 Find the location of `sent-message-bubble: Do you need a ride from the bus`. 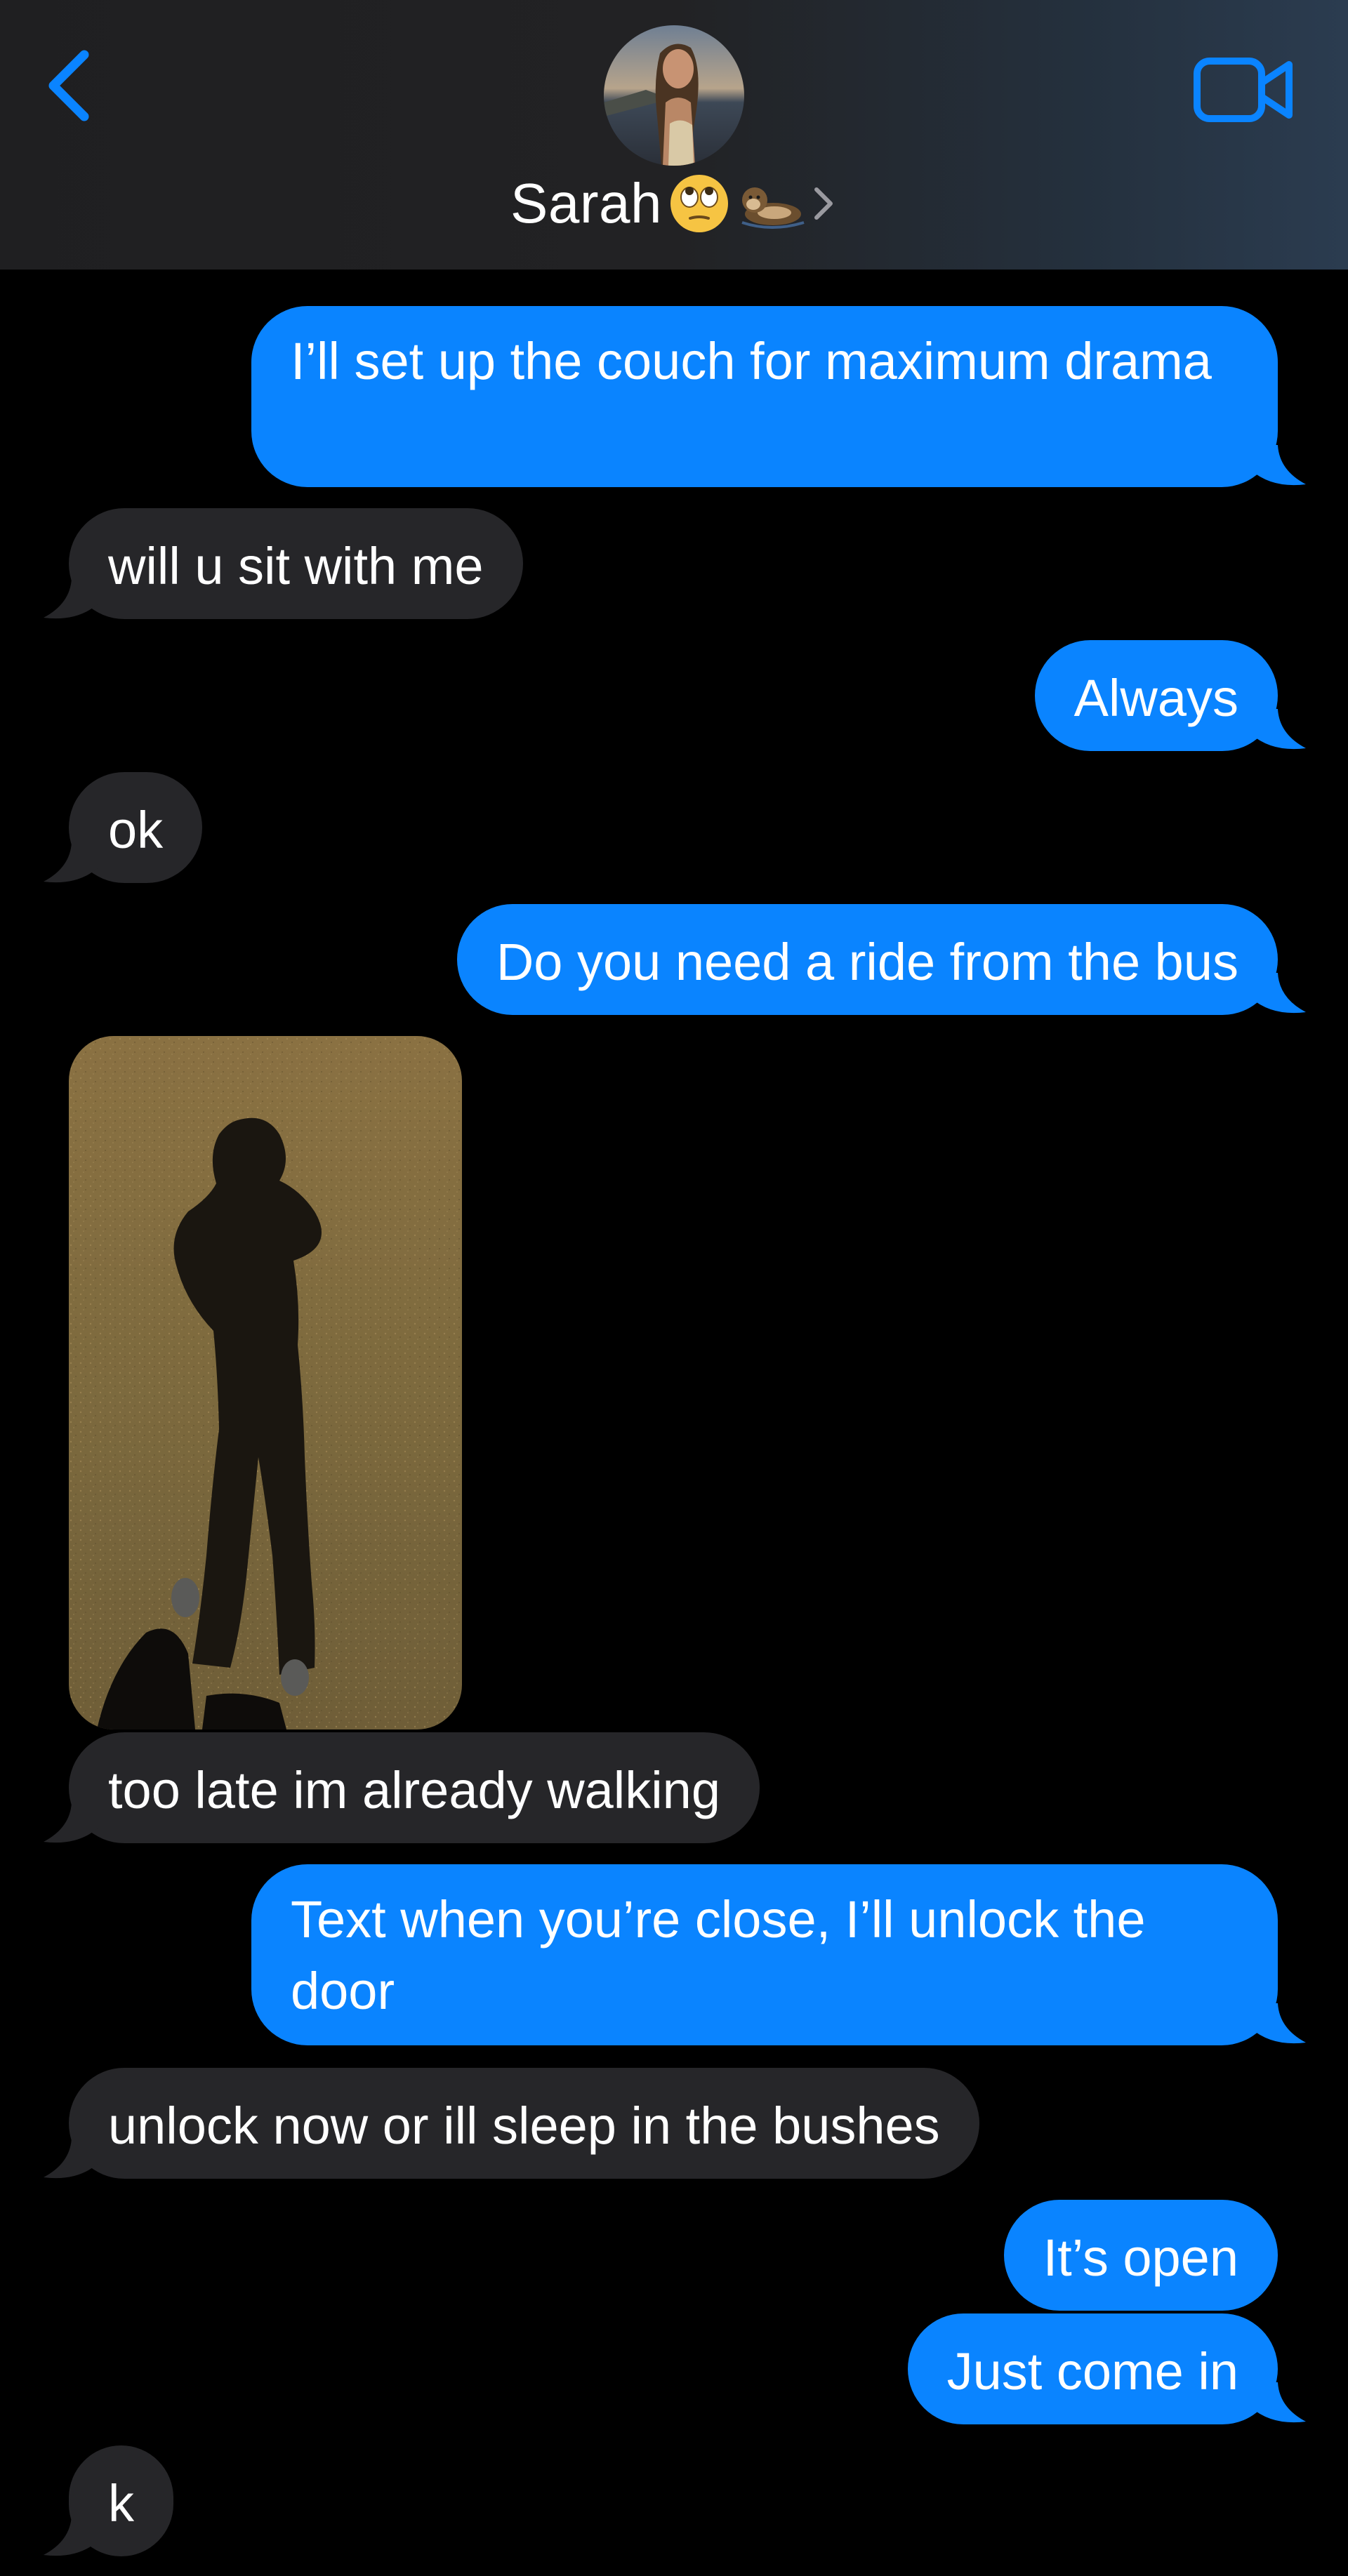

sent-message-bubble: Do you need a ride from the bus is located at coordinates (867, 960).